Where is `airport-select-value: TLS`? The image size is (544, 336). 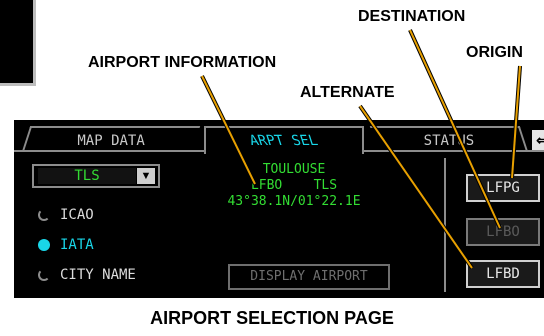 airport-select-value: TLS is located at coordinates (87, 176).